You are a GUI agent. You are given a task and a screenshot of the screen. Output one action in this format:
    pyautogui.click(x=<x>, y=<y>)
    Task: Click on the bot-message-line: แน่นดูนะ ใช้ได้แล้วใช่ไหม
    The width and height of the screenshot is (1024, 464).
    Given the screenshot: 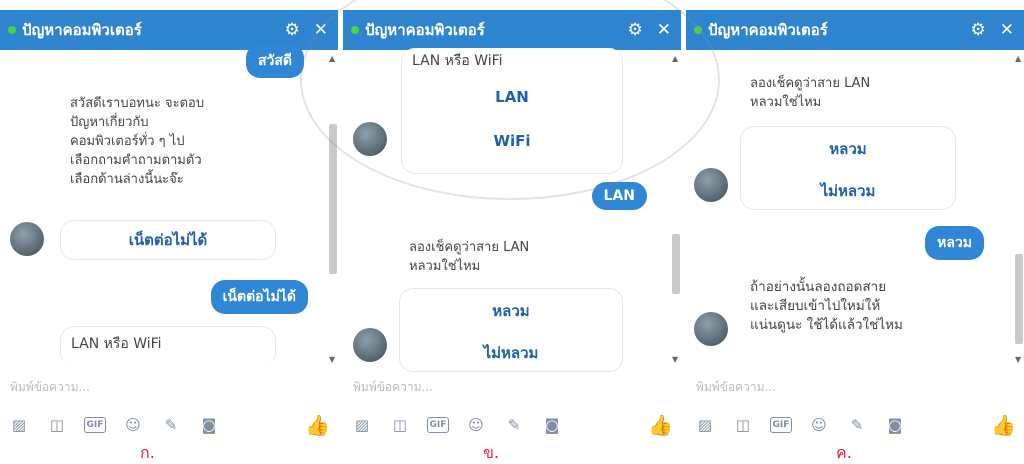 What is the action you would take?
    pyautogui.click(x=826, y=325)
    